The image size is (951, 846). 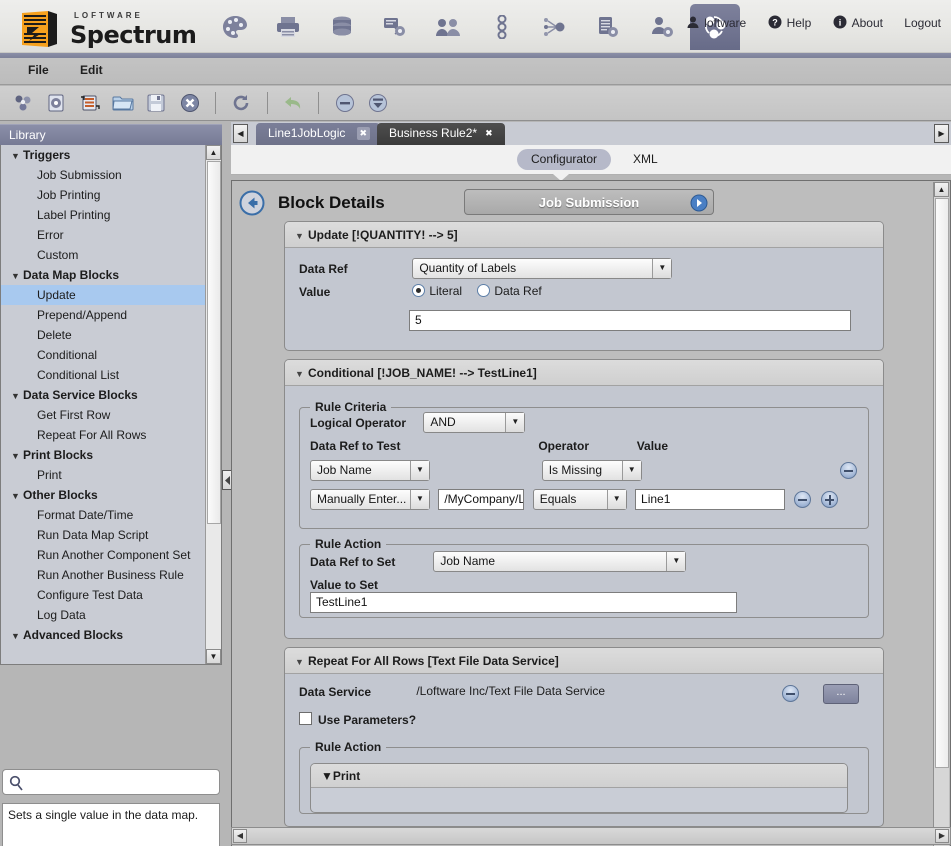 What do you see at coordinates (942, 836) in the screenshot?
I see `hscroll-right-arrow-icon: ▶` at bounding box center [942, 836].